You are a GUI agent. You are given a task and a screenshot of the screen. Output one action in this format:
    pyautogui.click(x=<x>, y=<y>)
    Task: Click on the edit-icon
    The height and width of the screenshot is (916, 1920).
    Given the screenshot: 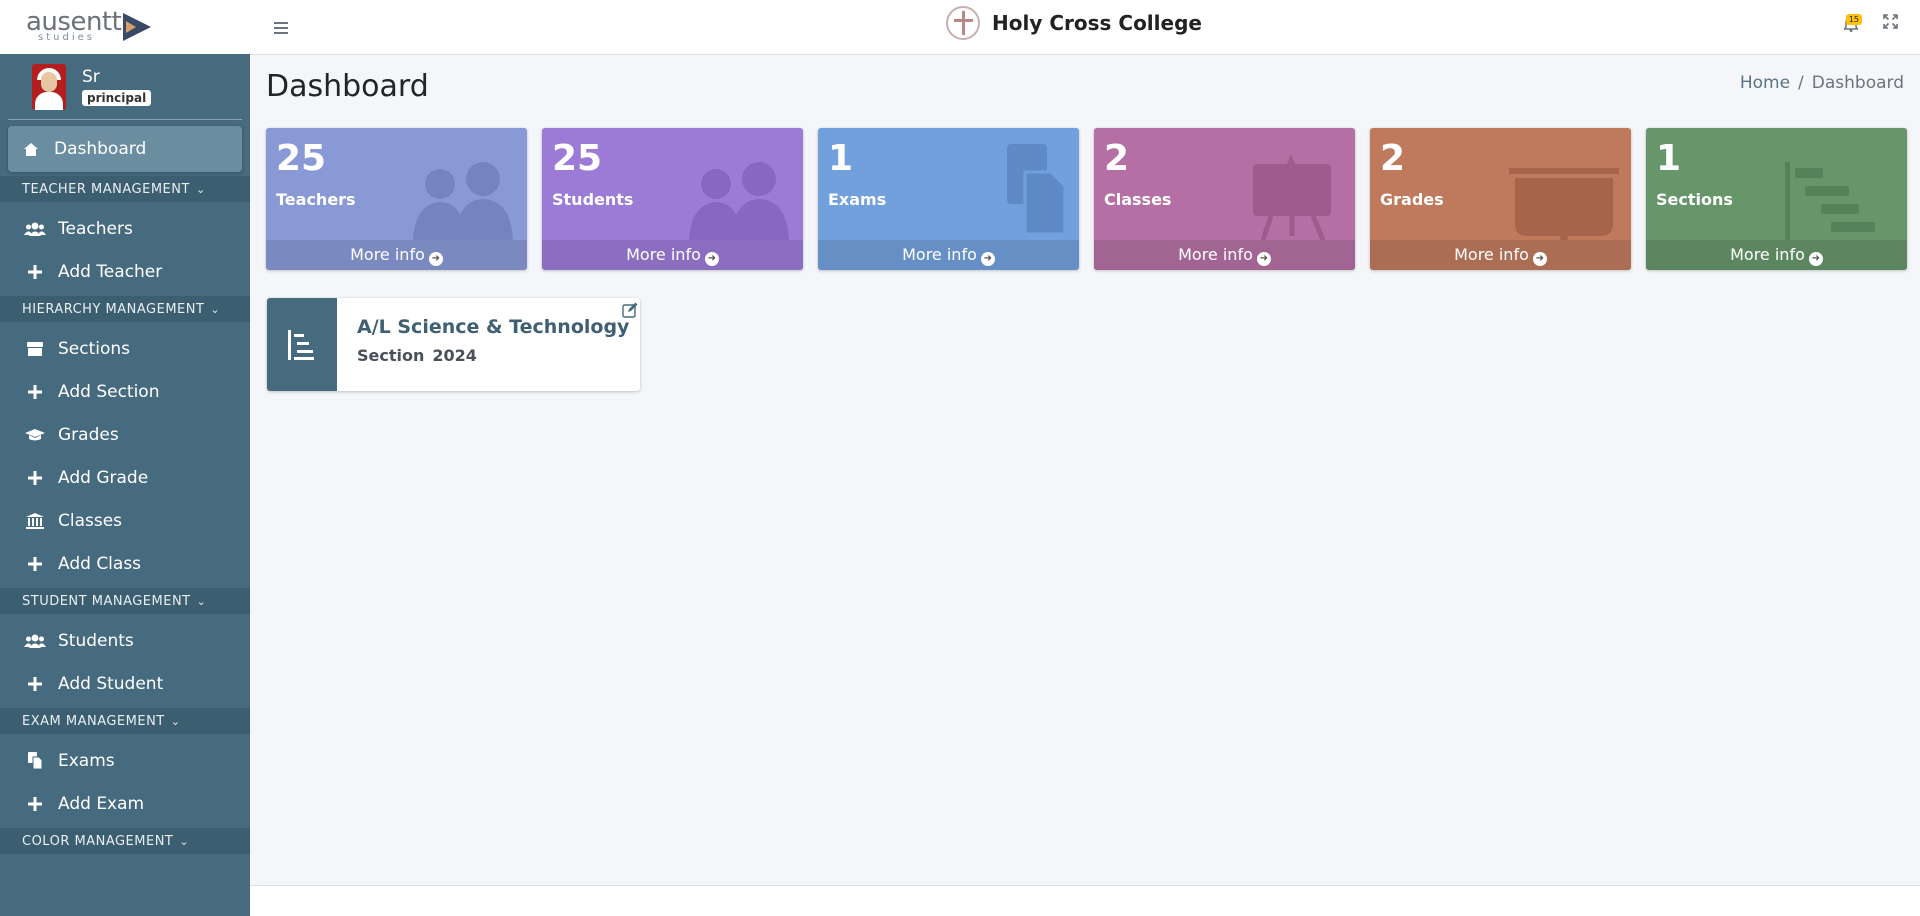 What is the action you would take?
    pyautogui.click(x=630, y=310)
    